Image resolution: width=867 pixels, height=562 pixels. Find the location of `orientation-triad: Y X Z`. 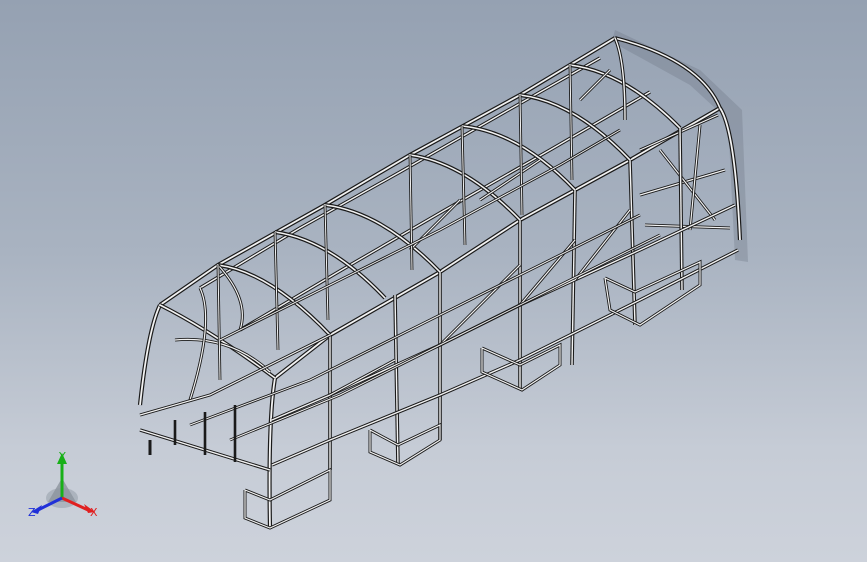

orientation-triad: Y X Z is located at coordinates (63, 484).